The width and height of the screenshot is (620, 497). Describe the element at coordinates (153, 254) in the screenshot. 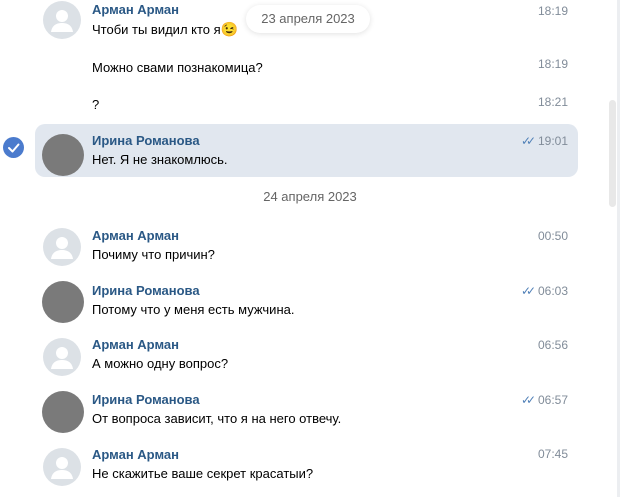

I see `message-text: Почиму что причин?` at that location.